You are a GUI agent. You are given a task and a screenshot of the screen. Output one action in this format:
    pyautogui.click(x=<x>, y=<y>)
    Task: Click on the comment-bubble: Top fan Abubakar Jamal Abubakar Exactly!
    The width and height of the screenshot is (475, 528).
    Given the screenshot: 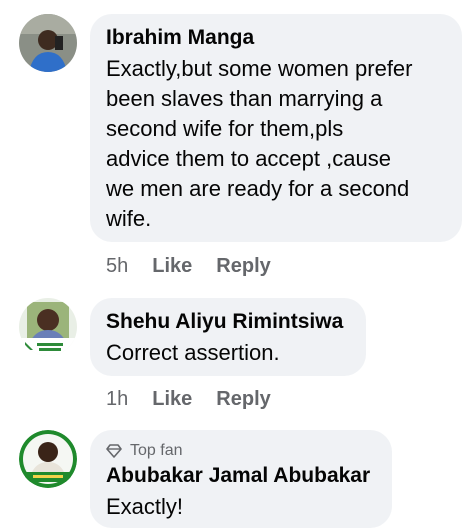 What is the action you would take?
    pyautogui.click(x=241, y=479)
    